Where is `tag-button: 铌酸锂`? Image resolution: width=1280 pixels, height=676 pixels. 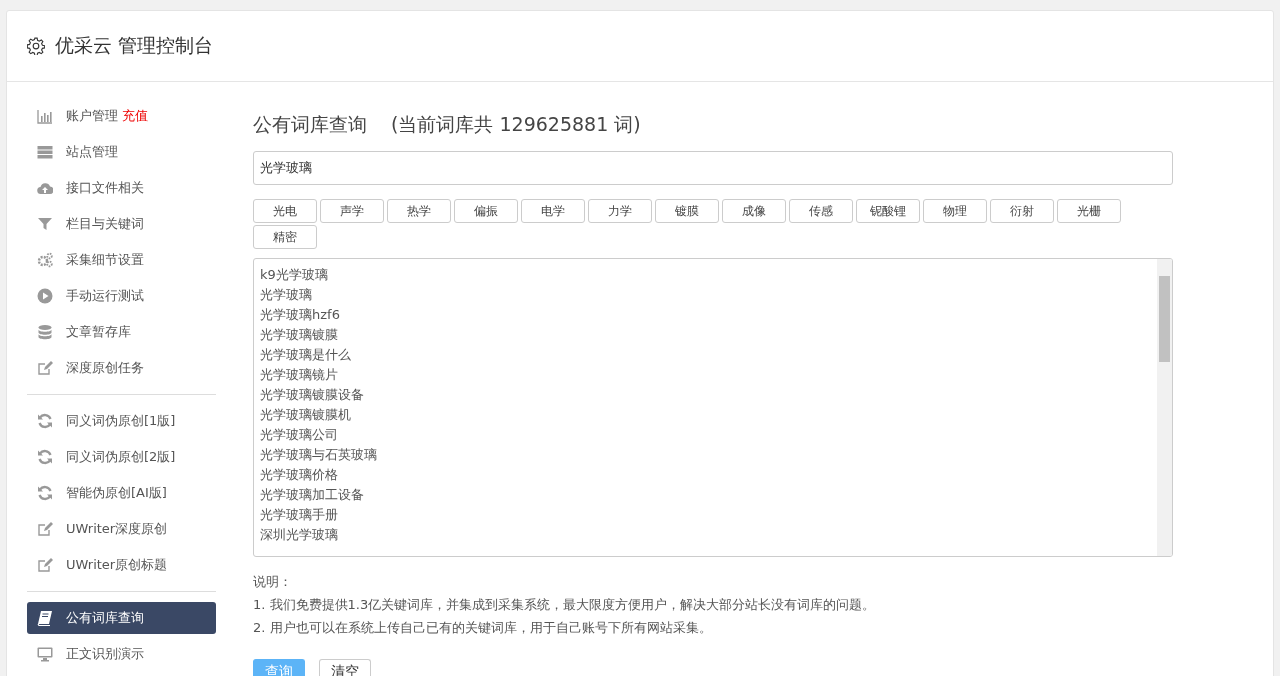
tag-button: 铌酸锂 is located at coordinates (888, 211).